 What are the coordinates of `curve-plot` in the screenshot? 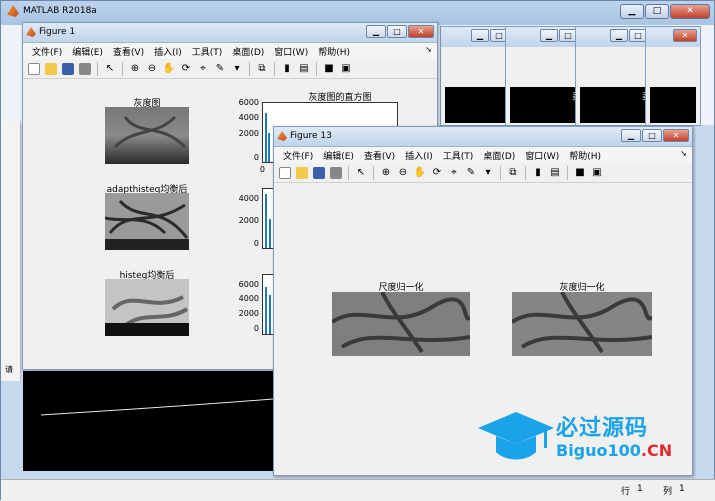 It's located at (157, 407).